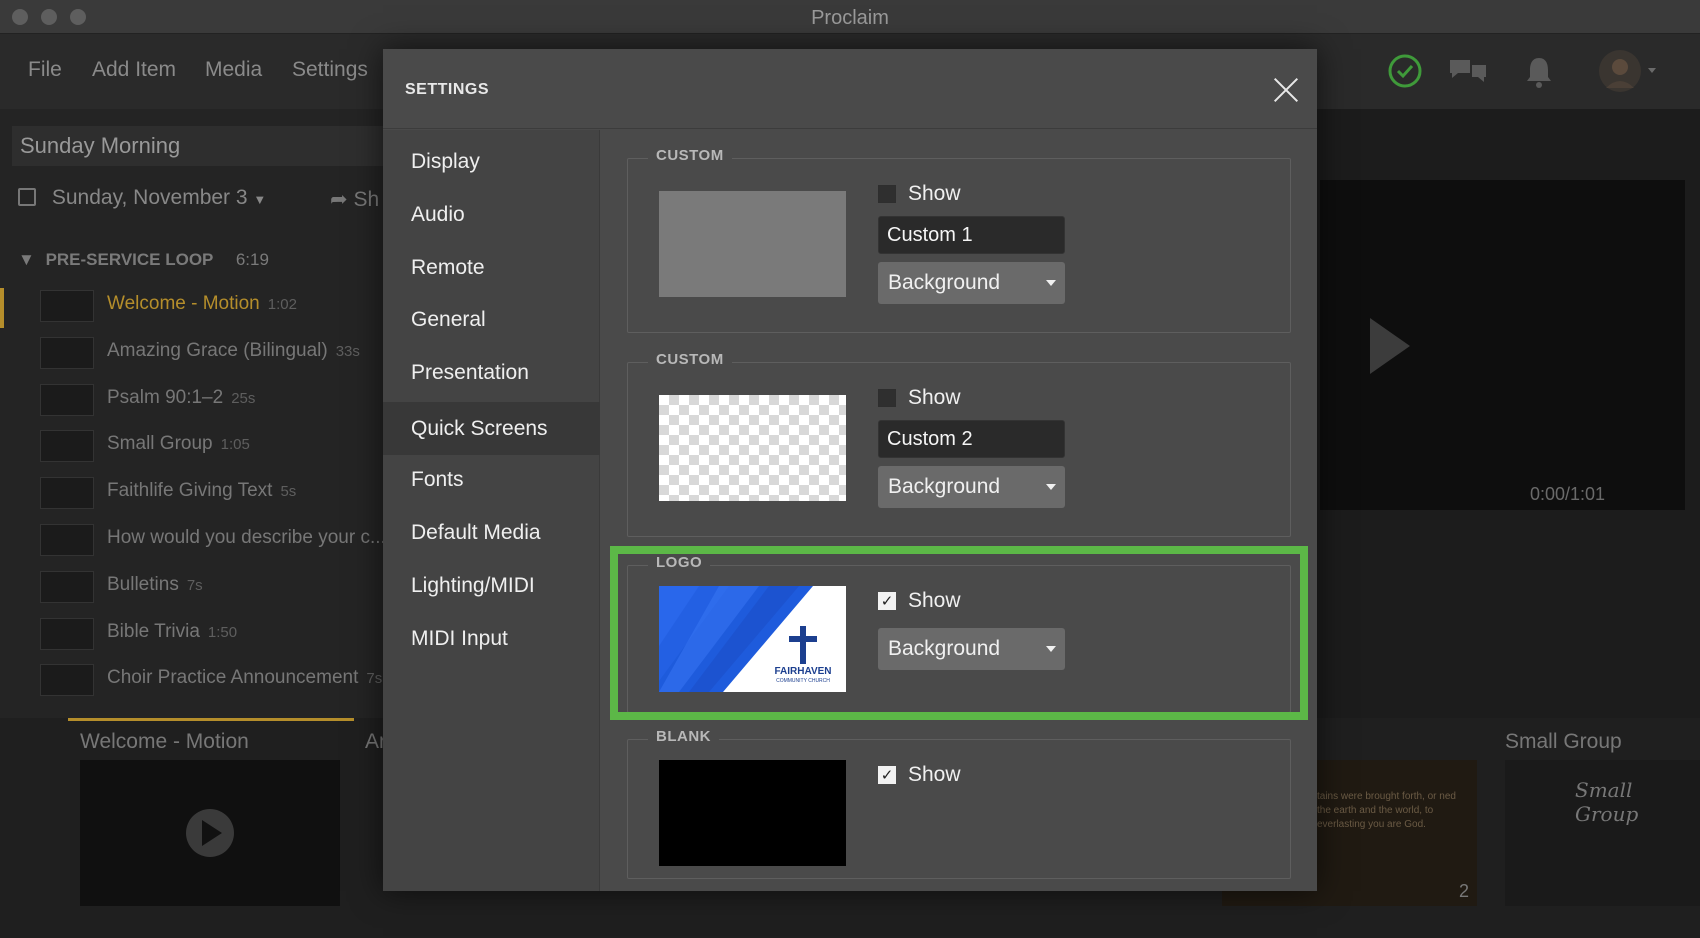 The width and height of the screenshot is (1700, 938). I want to click on item-label: Faithlife Giving Text 5s, so click(201, 491).